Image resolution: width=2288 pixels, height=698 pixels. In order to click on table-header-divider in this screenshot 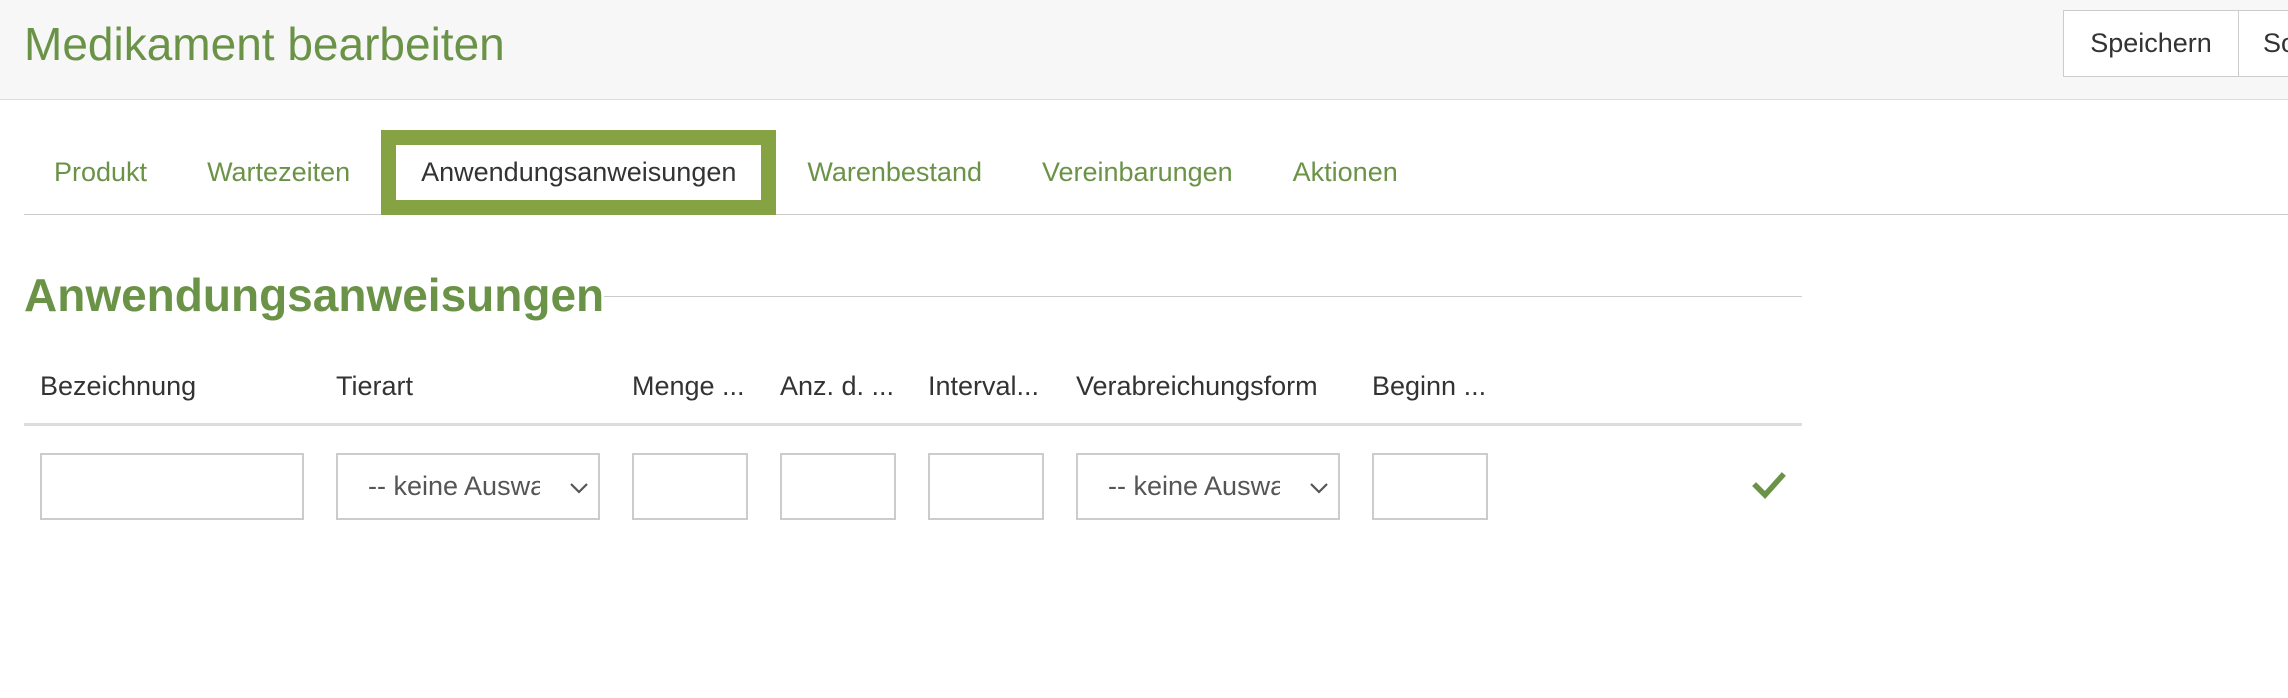, I will do `click(913, 424)`.